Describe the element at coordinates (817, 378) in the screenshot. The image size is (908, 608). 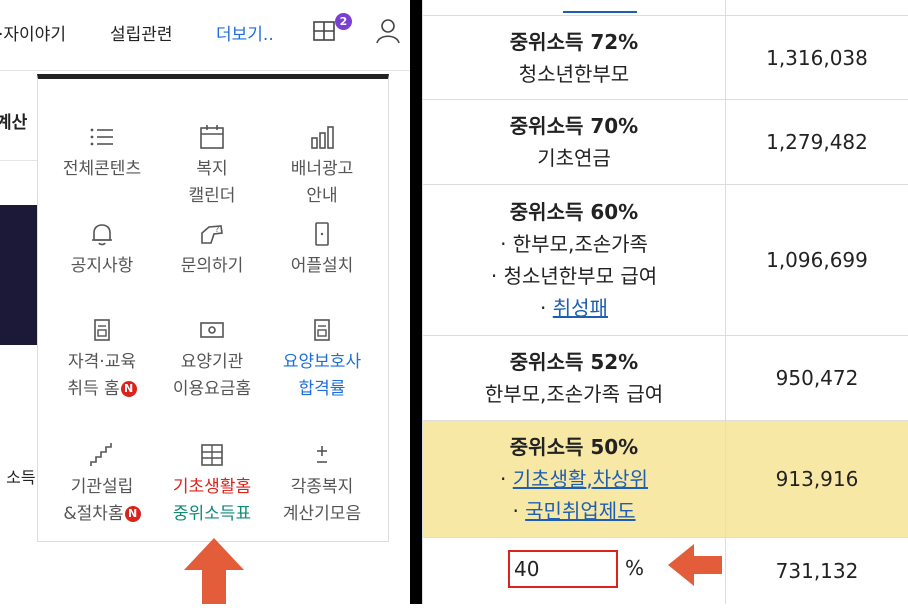
I see `table-cell-amount: 950,472` at that location.